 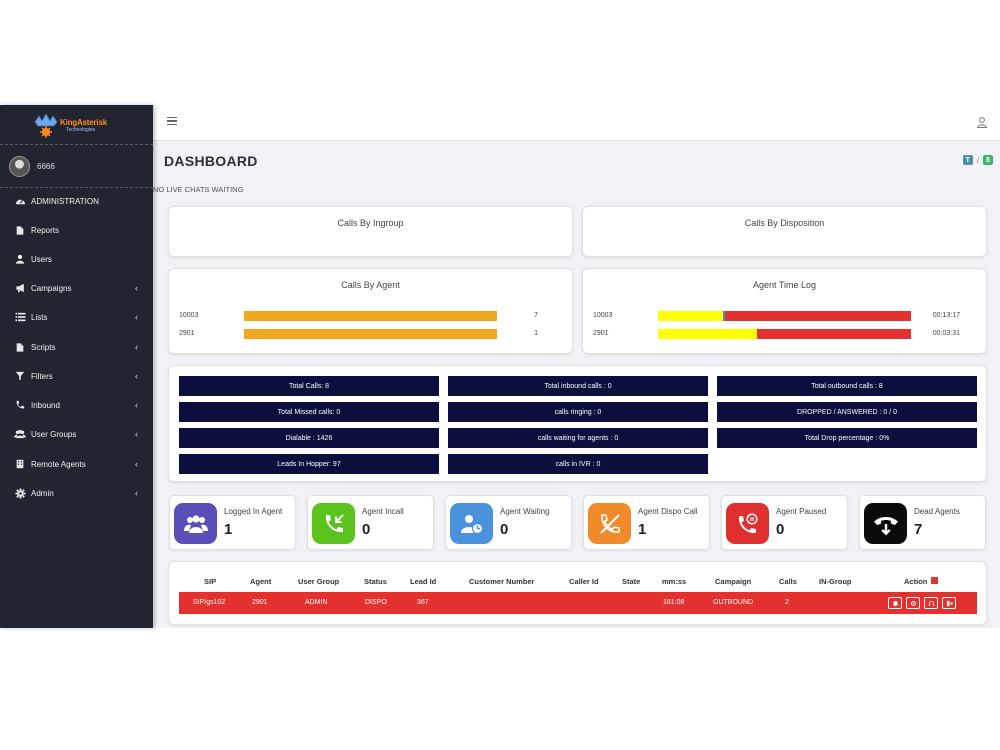 I want to click on filter-badge-icon: T, so click(x=967, y=160).